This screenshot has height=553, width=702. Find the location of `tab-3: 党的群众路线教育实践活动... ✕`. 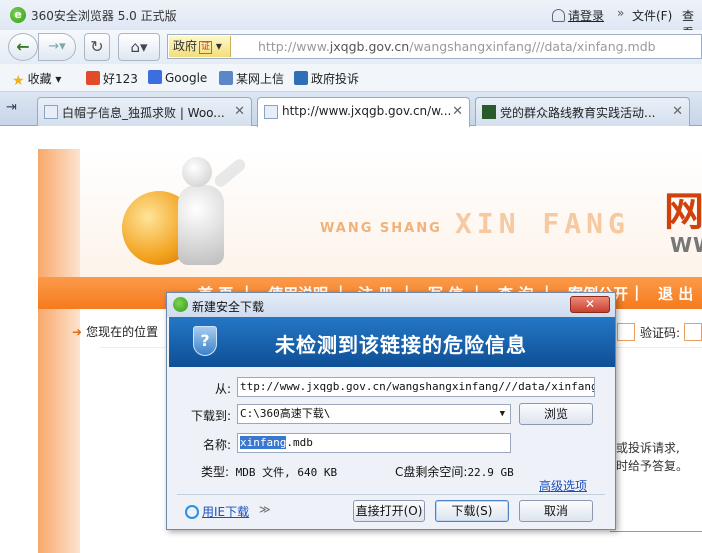

tab-3: 党的群众路线教育实践活动... ✕ is located at coordinates (582, 111).